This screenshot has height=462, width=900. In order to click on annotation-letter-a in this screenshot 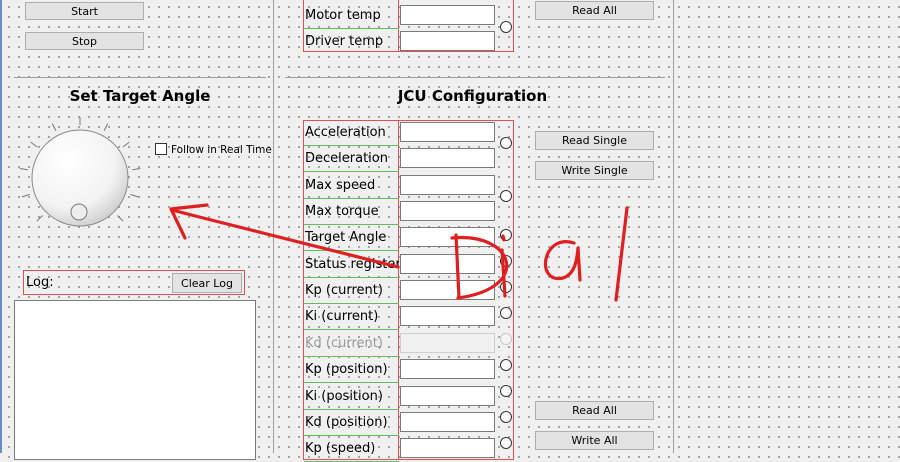, I will do `click(562, 261)`.